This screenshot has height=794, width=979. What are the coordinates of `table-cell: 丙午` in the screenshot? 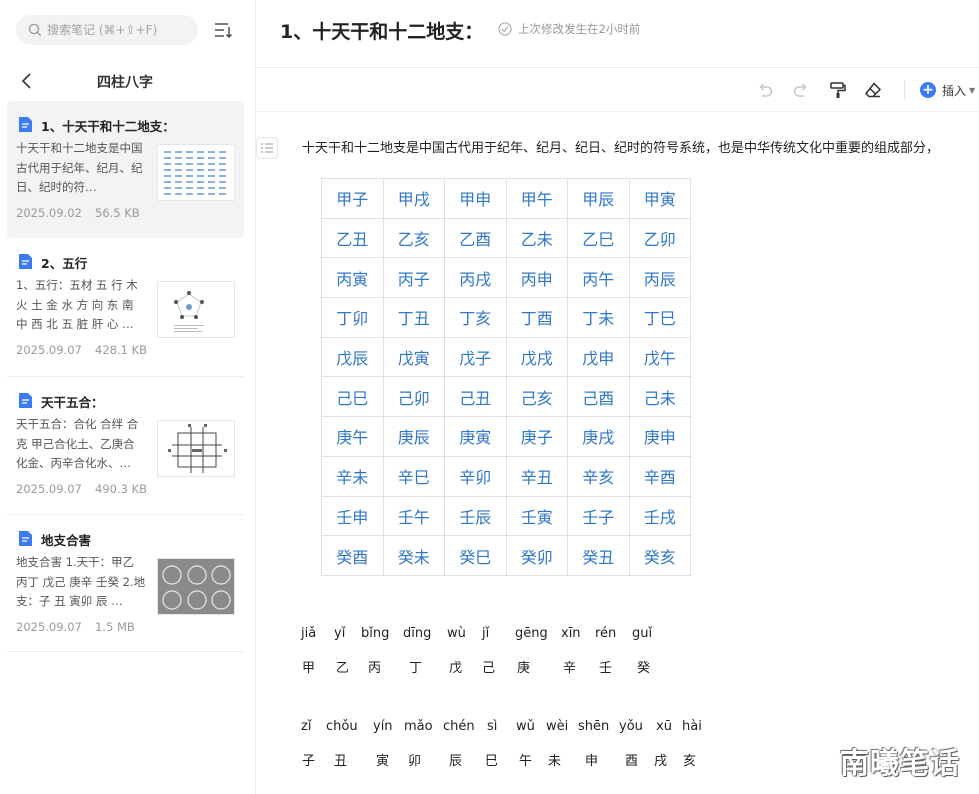 It's located at (598, 278).